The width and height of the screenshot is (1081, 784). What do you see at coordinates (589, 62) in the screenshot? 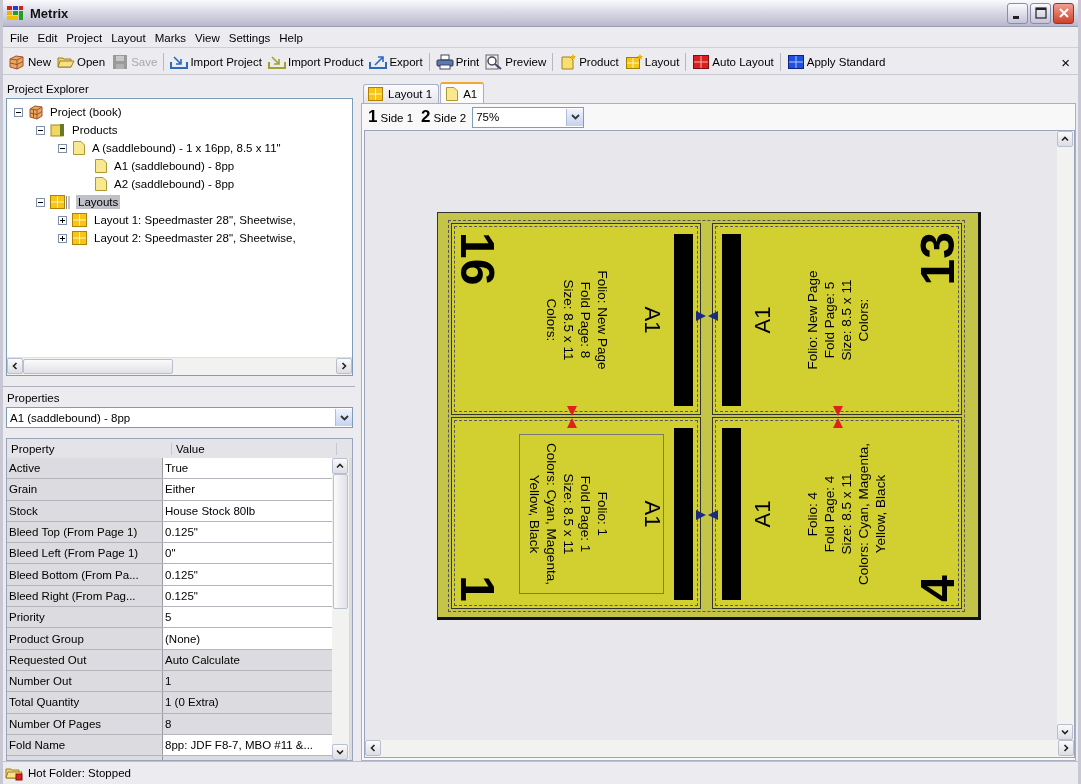
I see `toolbar-button: Product` at bounding box center [589, 62].